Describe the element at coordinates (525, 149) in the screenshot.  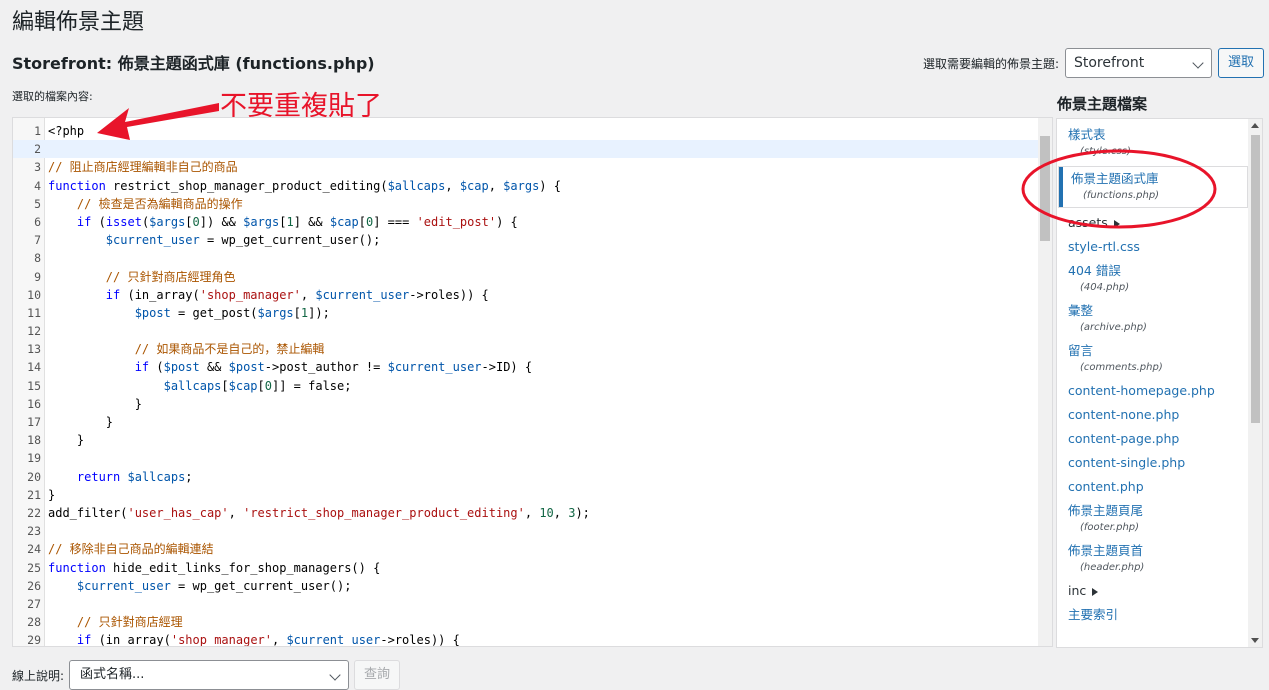
I see `code-line: 2` at that location.